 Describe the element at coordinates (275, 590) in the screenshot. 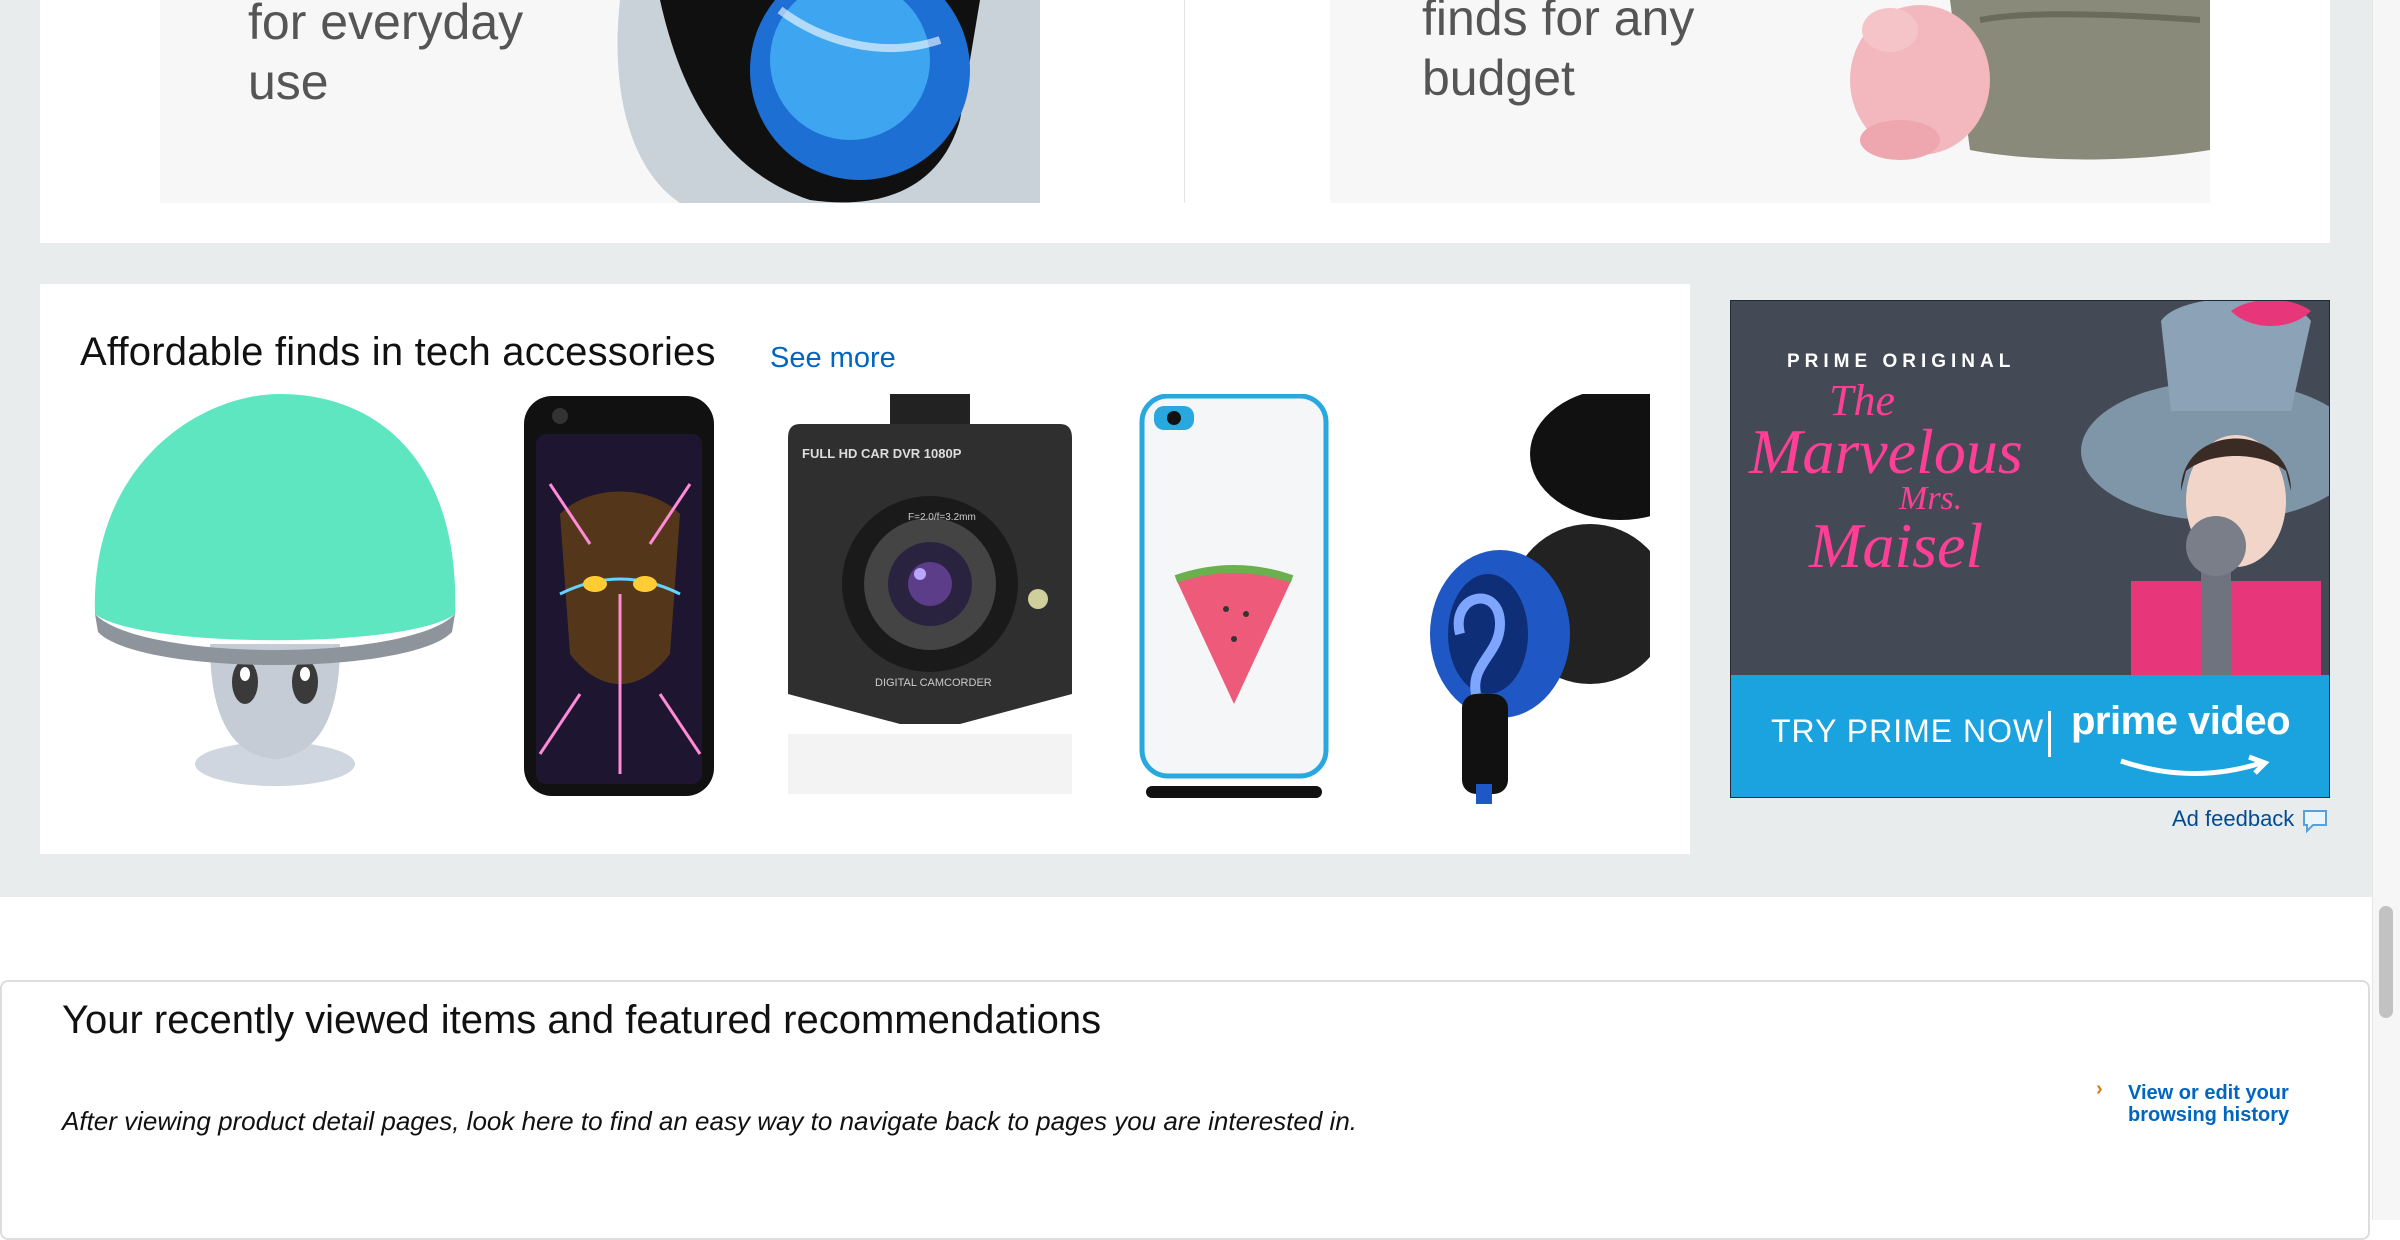

I see `mushroom-speaker-image` at that location.